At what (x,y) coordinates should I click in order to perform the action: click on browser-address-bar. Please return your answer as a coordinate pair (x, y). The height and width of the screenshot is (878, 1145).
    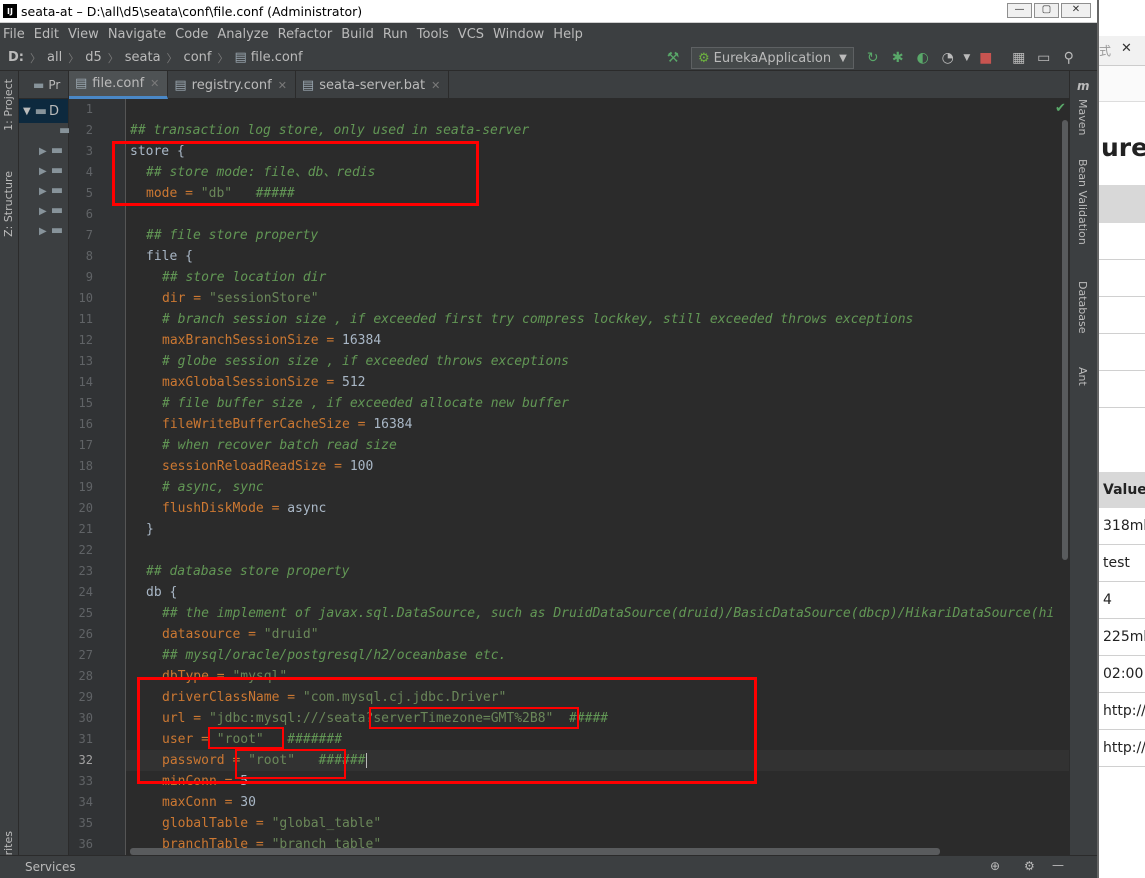
    Looking at the image, I should click on (1122, 84).